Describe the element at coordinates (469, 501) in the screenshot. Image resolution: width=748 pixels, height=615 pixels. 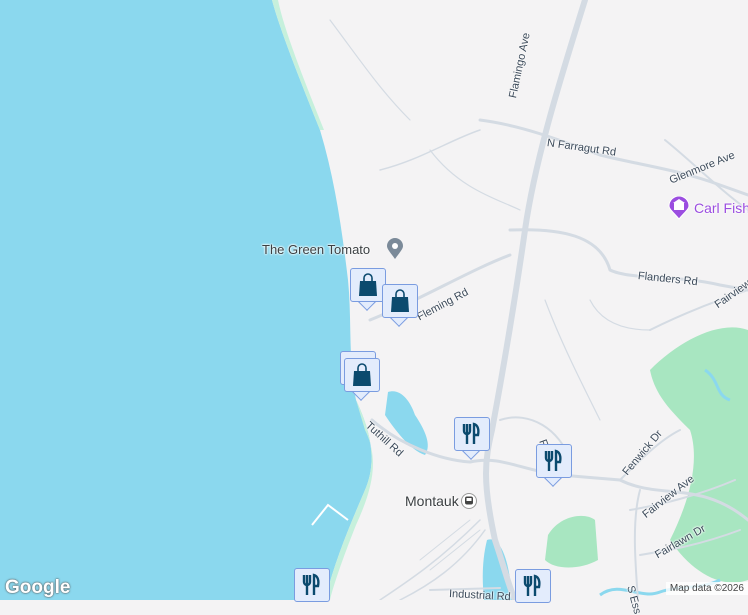
I see `train-station-icon` at that location.